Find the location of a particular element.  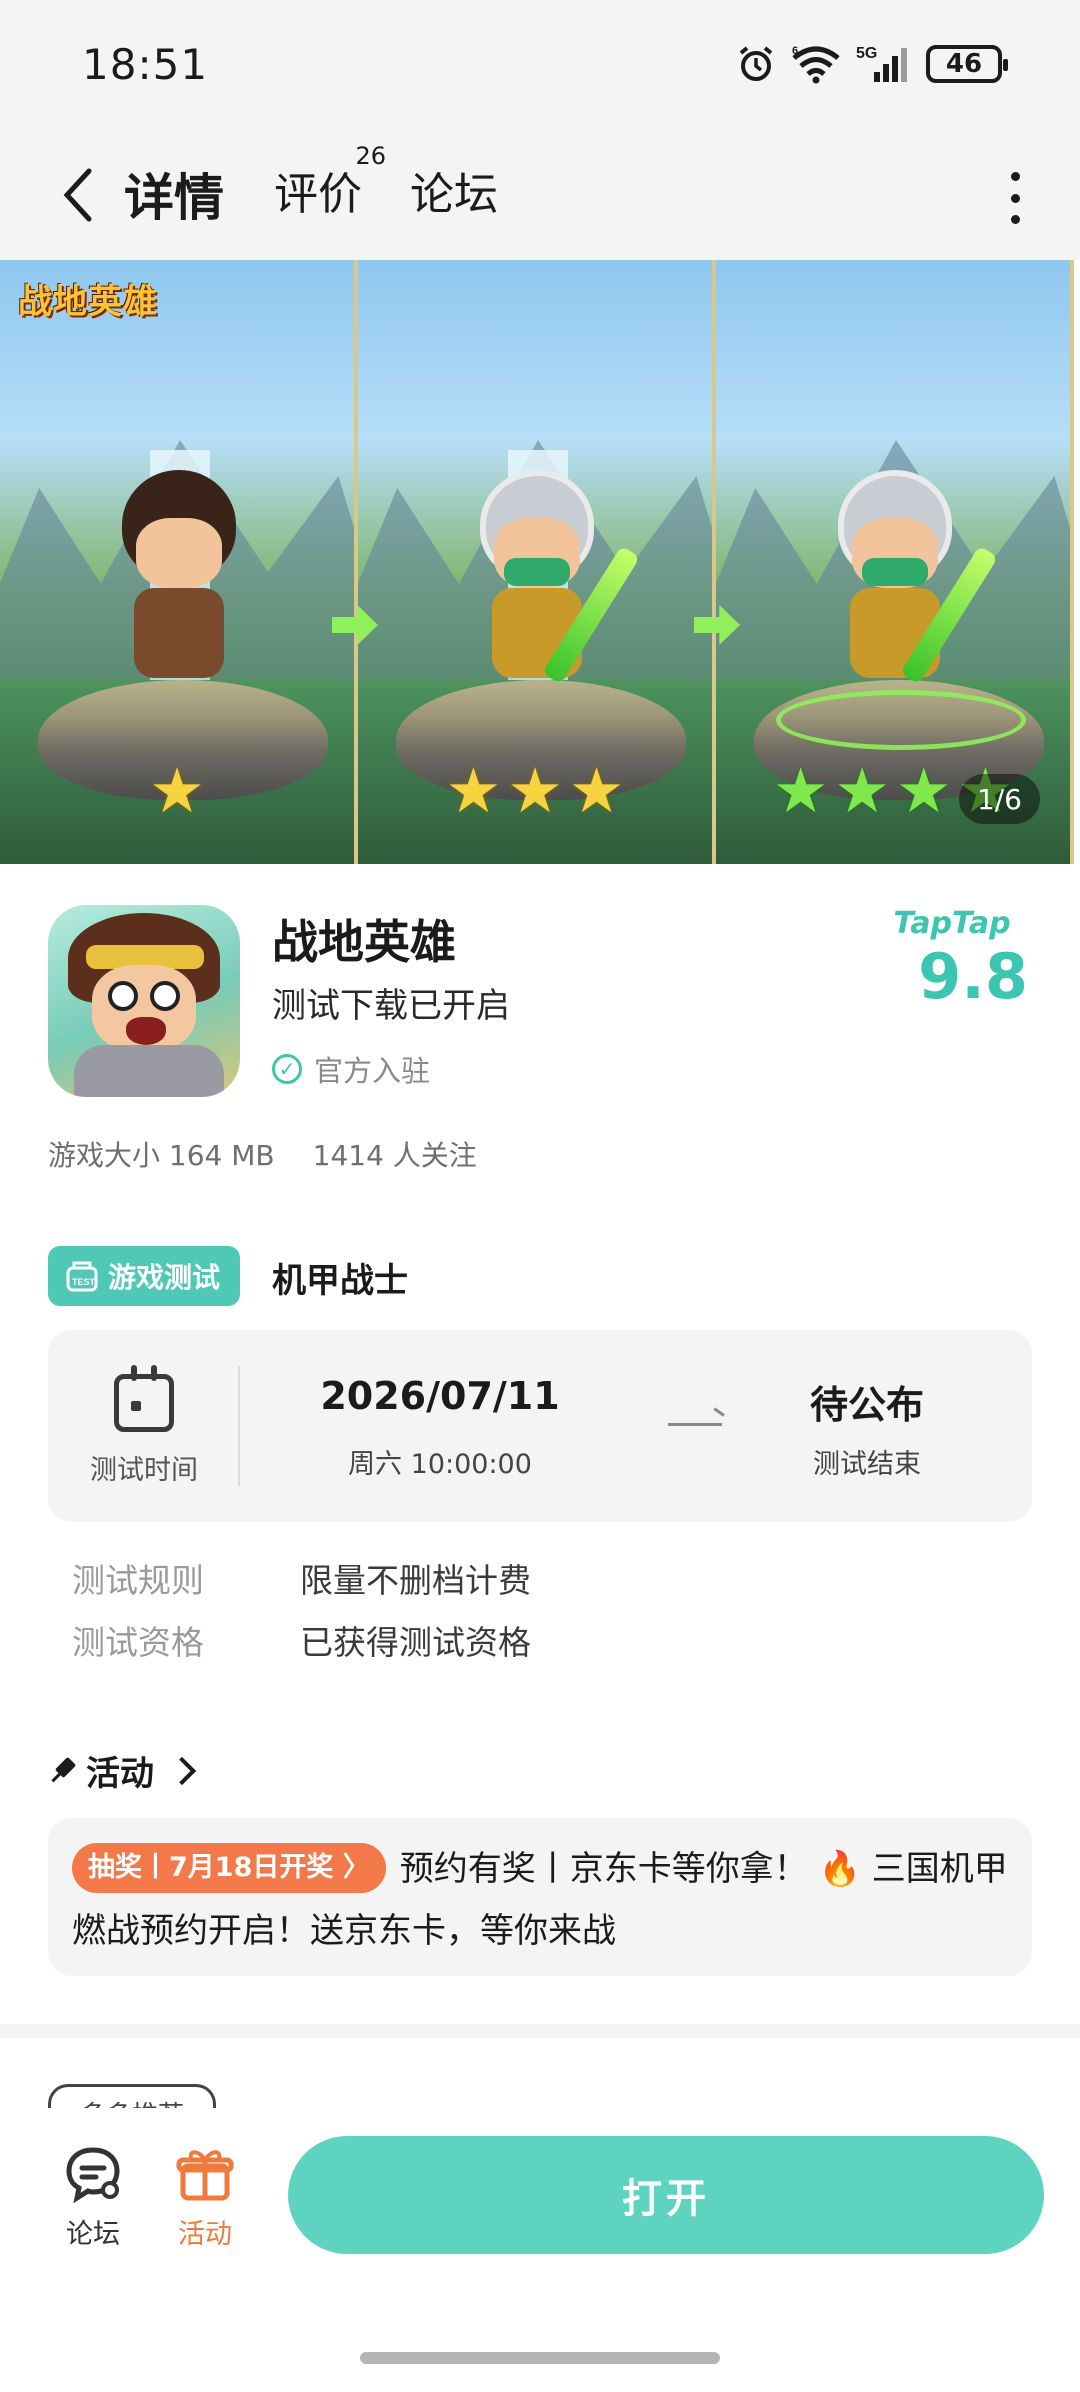

test-end-status: 待公布 is located at coordinates (866, 1405).